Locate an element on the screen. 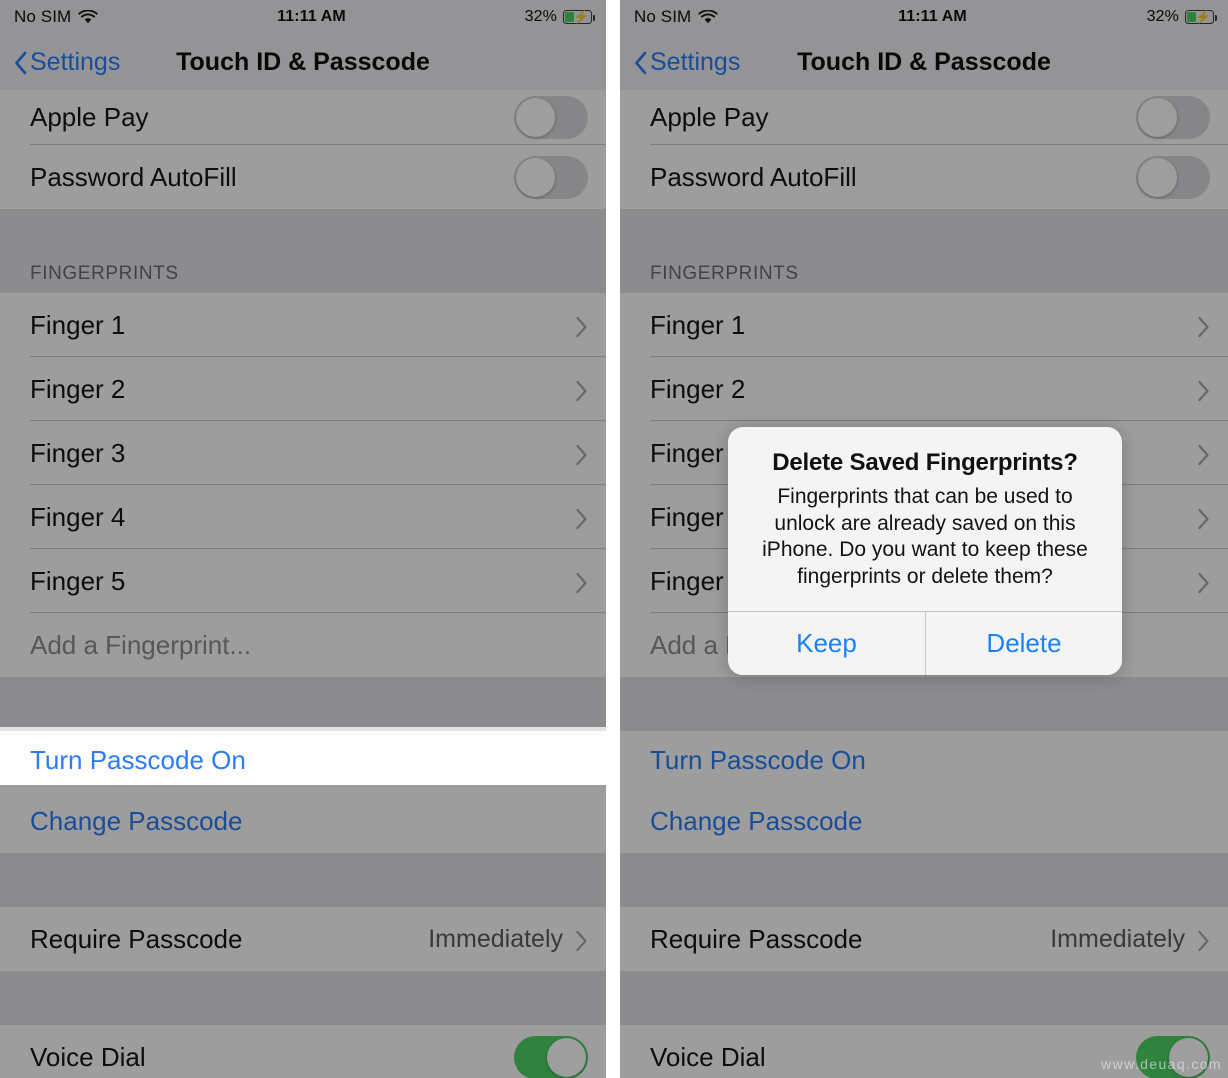 The height and width of the screenshot is (1078, 1228). chevron-left-icon is located at coordinates (20, 63).